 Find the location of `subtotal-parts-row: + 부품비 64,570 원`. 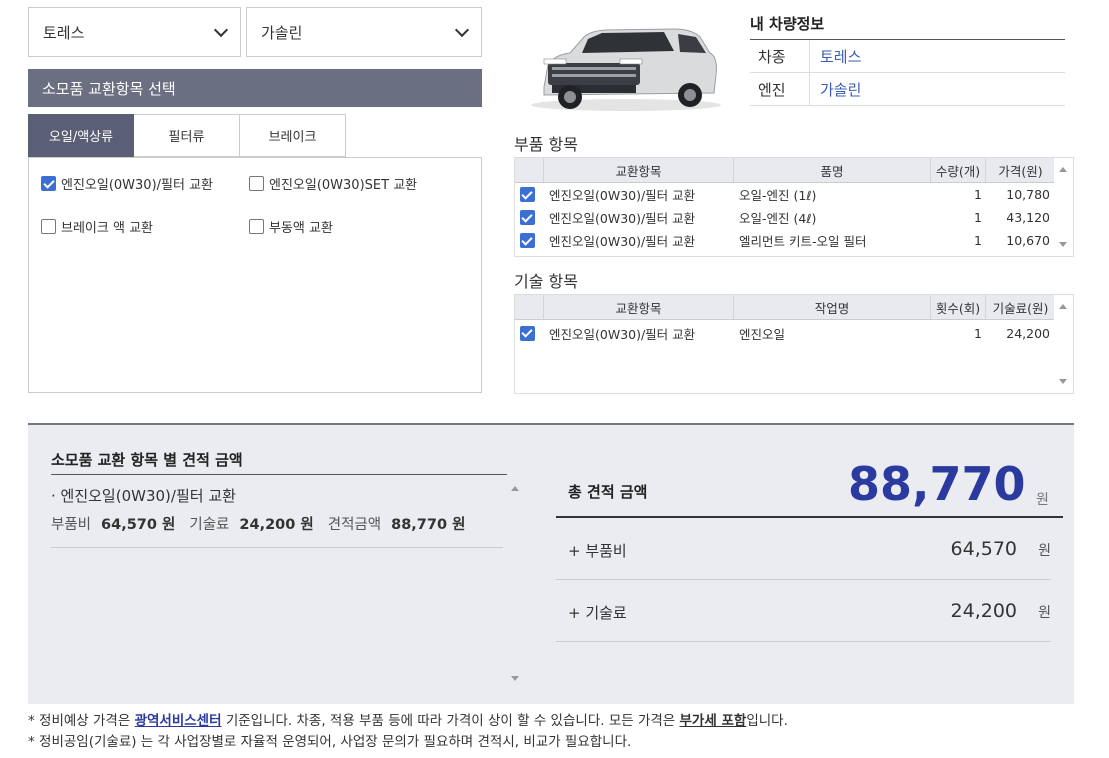

subtotal-parts-row: + 부품비 64,570 원 is located at coordinates (803, 549).